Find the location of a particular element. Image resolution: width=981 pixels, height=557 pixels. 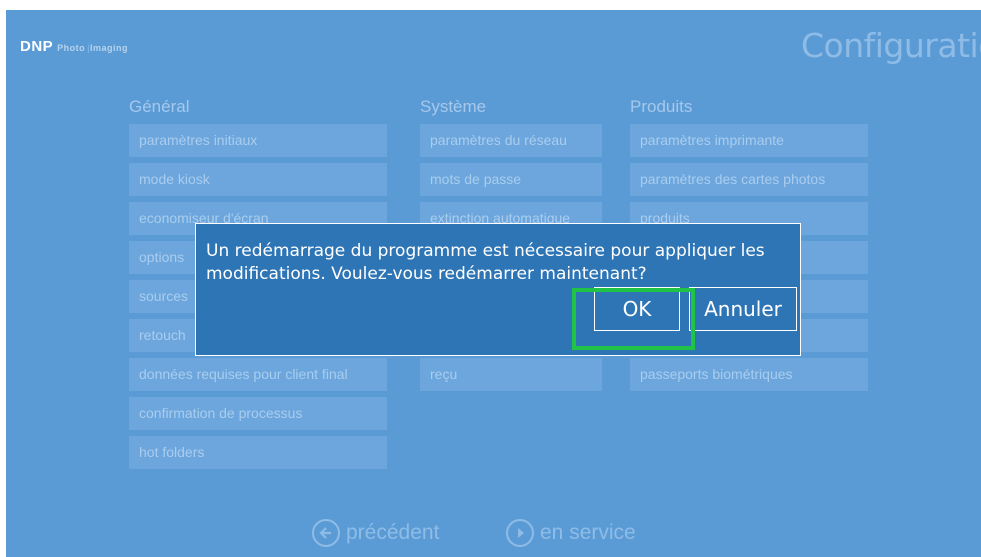

back-button: précédent is located at coordinates (375, 533).